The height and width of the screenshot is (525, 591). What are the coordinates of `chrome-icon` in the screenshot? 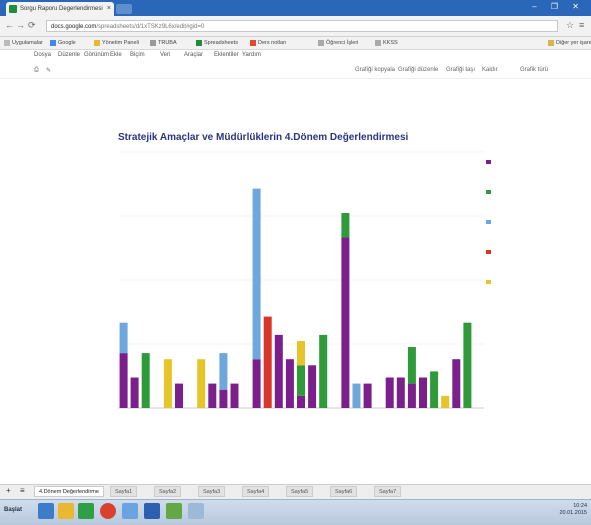 It's located at (108, 511).